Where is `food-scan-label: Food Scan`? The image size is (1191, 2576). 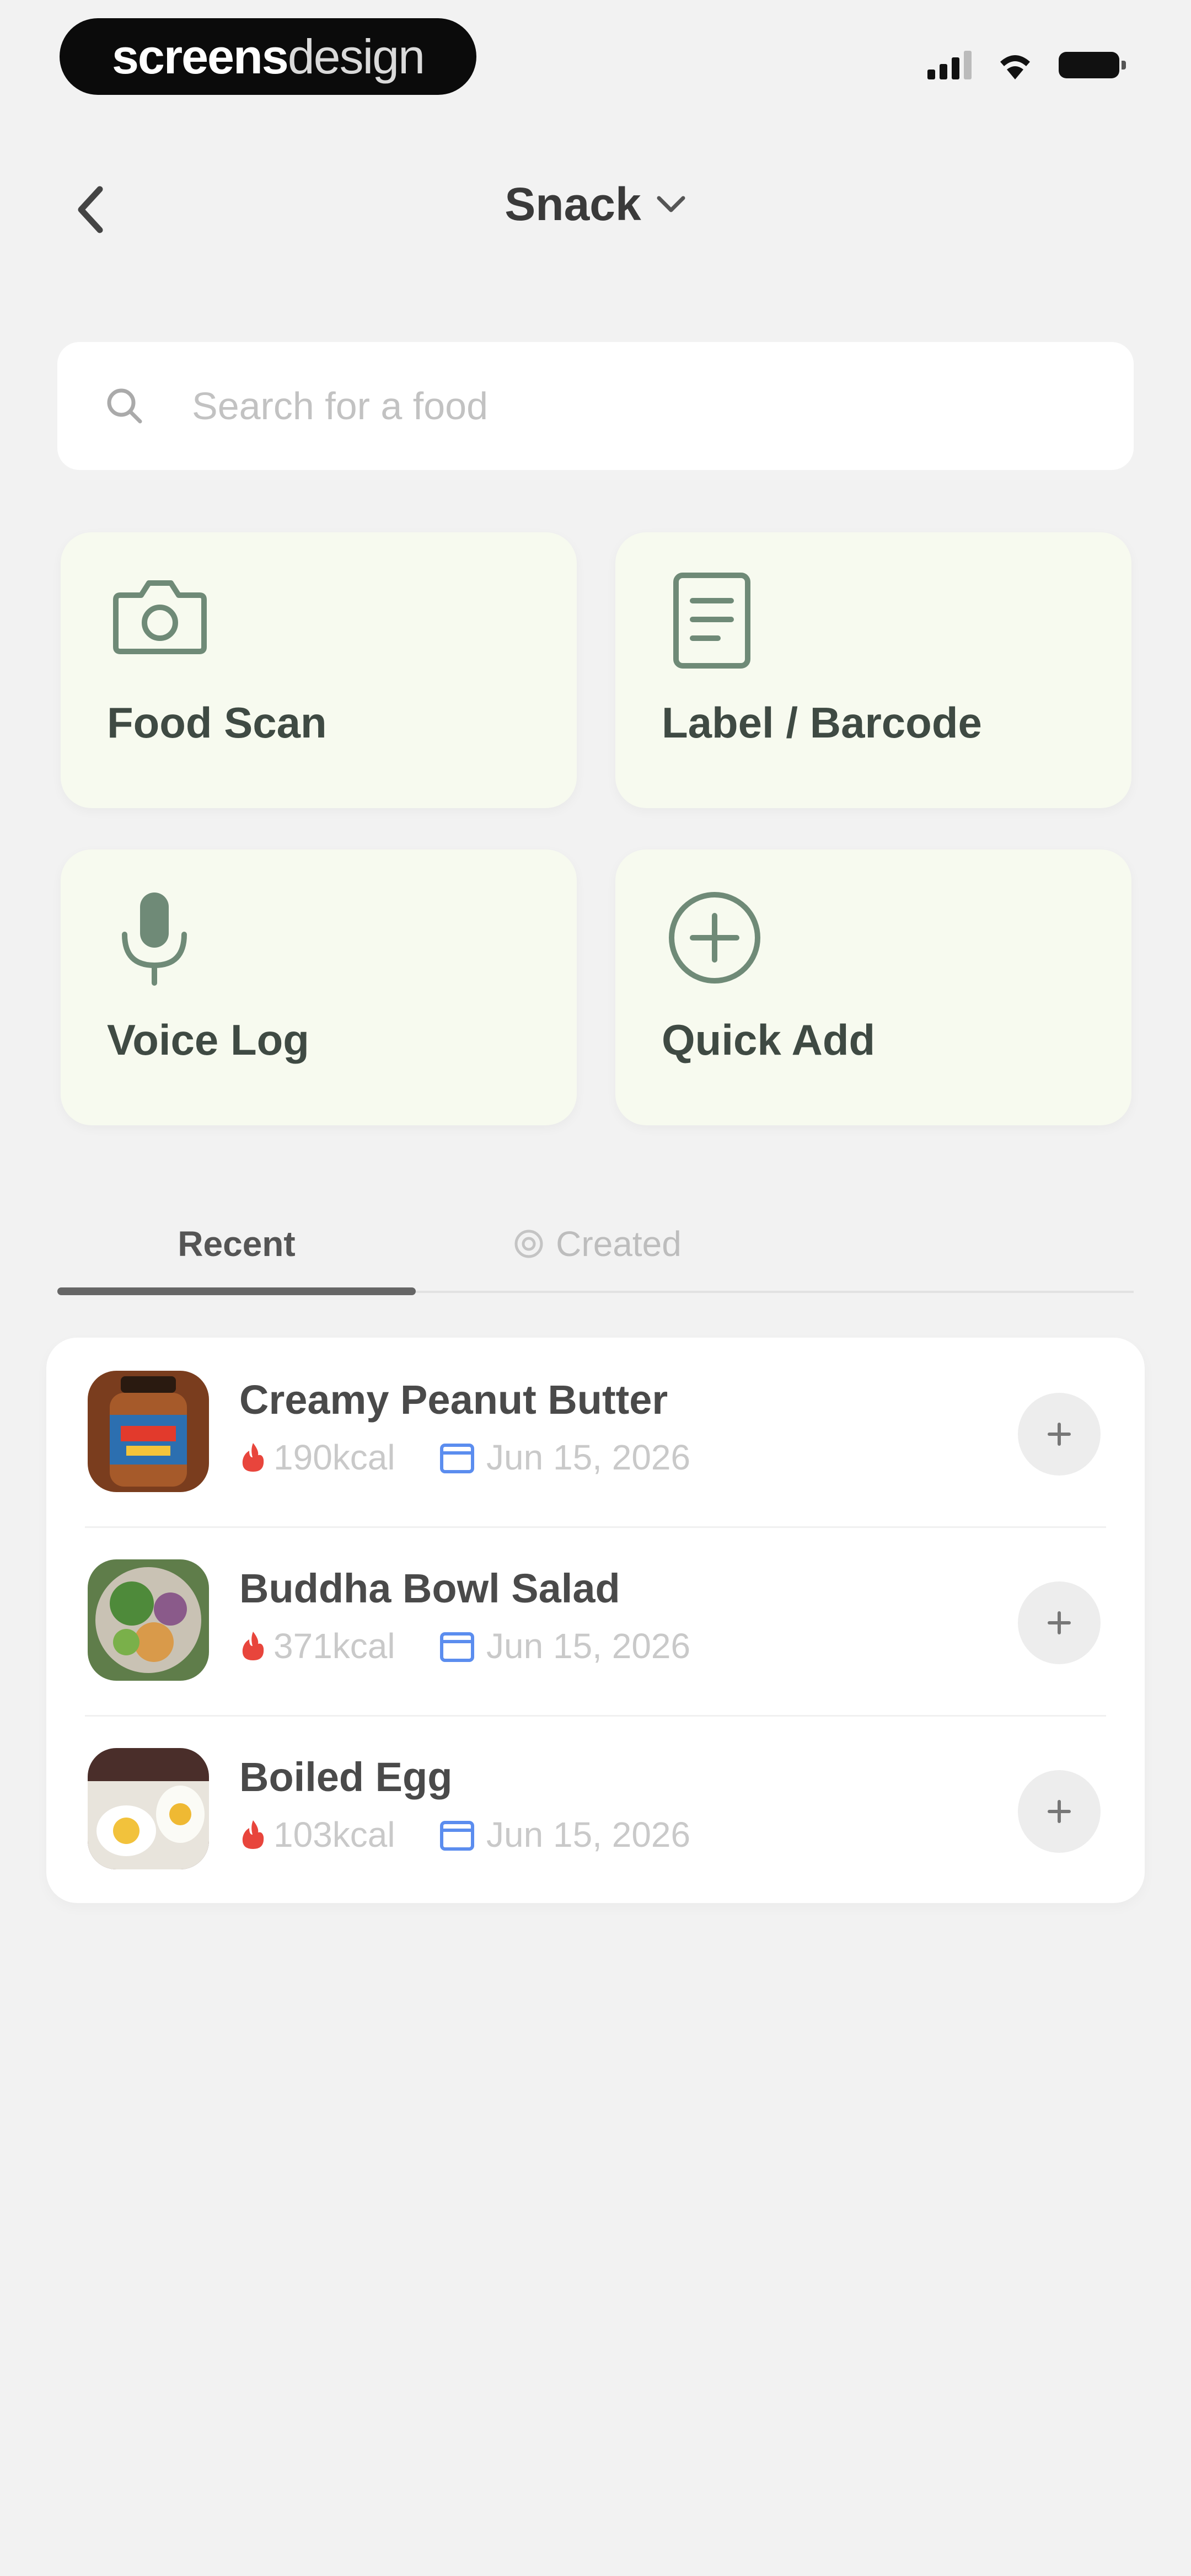 food-scan-label: Food Scan is located at coordinates (217, 722).